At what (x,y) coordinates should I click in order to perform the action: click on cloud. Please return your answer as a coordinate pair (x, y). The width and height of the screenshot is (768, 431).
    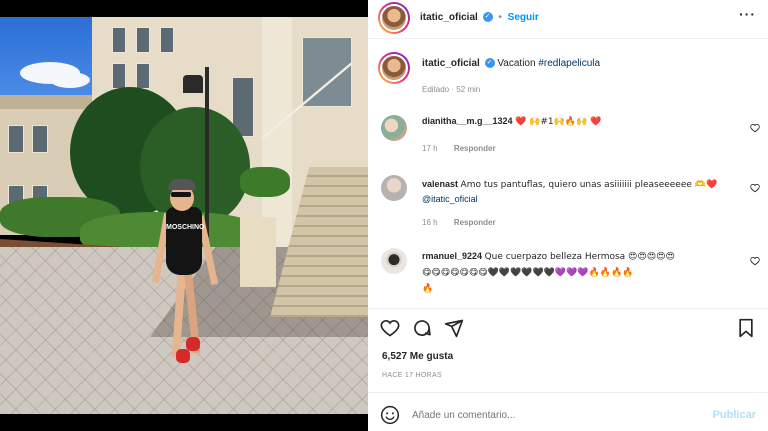
    Looking at the image, I should click on (70, 80).